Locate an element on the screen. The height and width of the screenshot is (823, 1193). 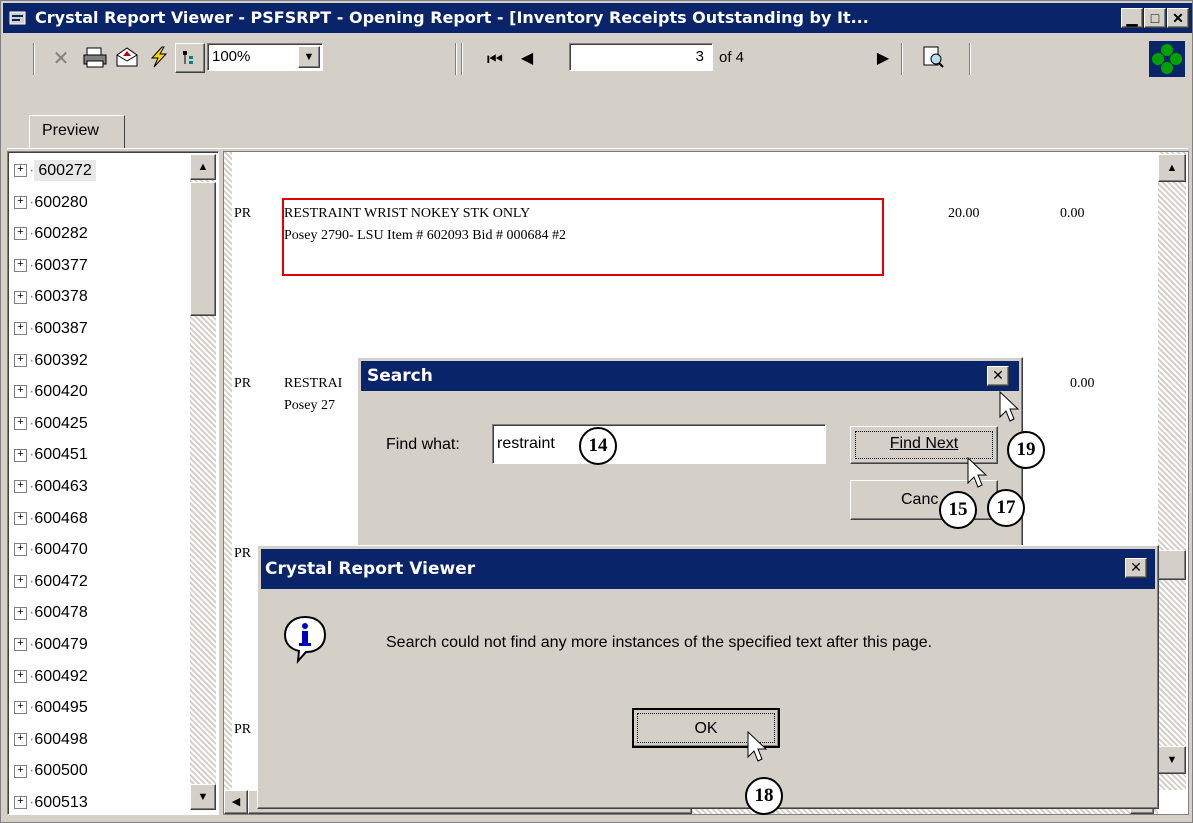
tree-item: + ·600280 is located at coordinates (51, 203).